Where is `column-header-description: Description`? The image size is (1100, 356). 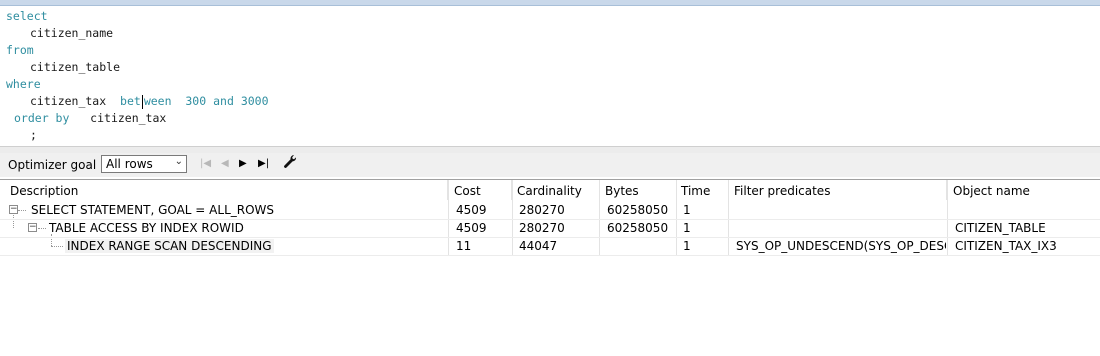
column-header-description: Description is located at coordinates (228, 190).